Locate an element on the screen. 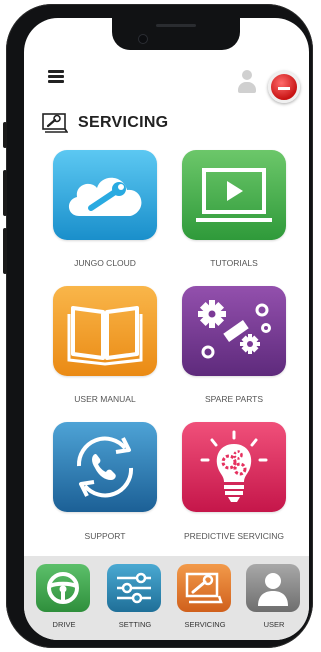 This screenshot has height=652, width=321. nav-setting: SETTING is located at coordinates (135, 599).